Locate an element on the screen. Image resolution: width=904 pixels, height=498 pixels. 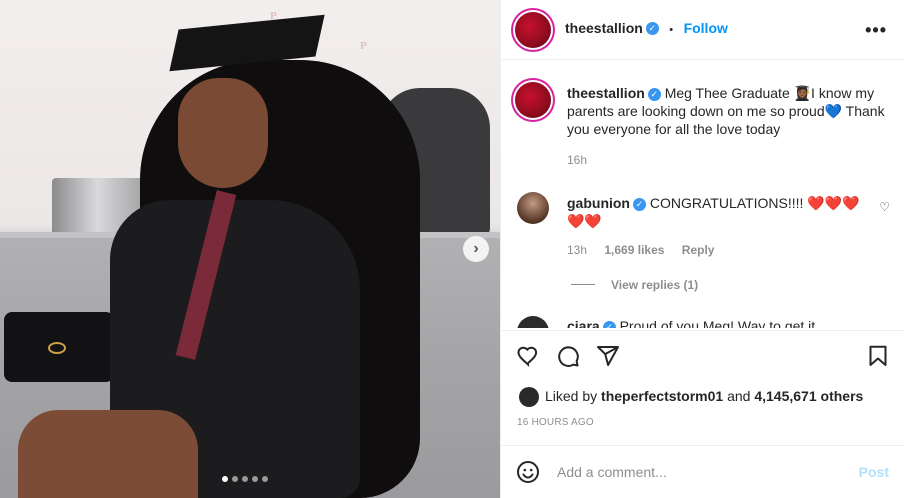
caption-username: theestallion is located at coordinates (606, 93).